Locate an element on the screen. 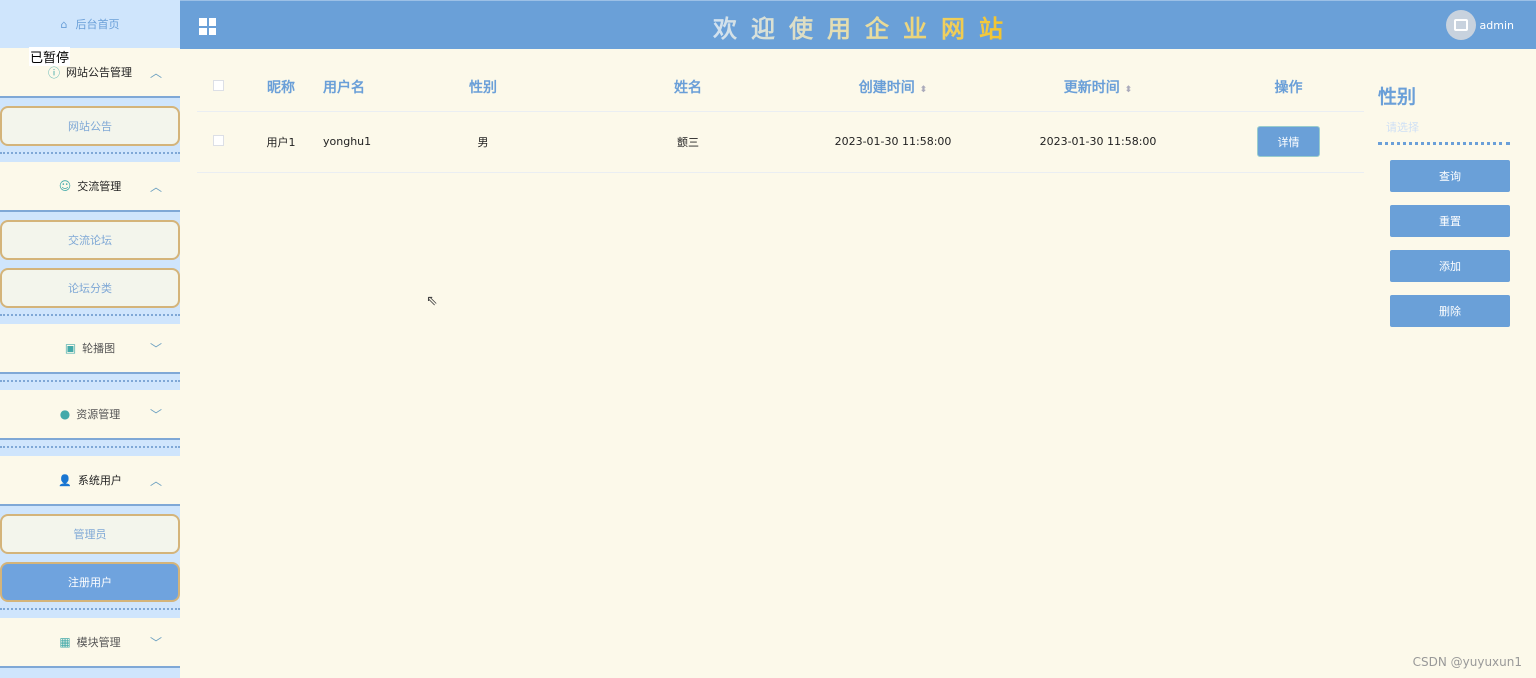  col-gender: 性别 is located at coordinates (483, 87).